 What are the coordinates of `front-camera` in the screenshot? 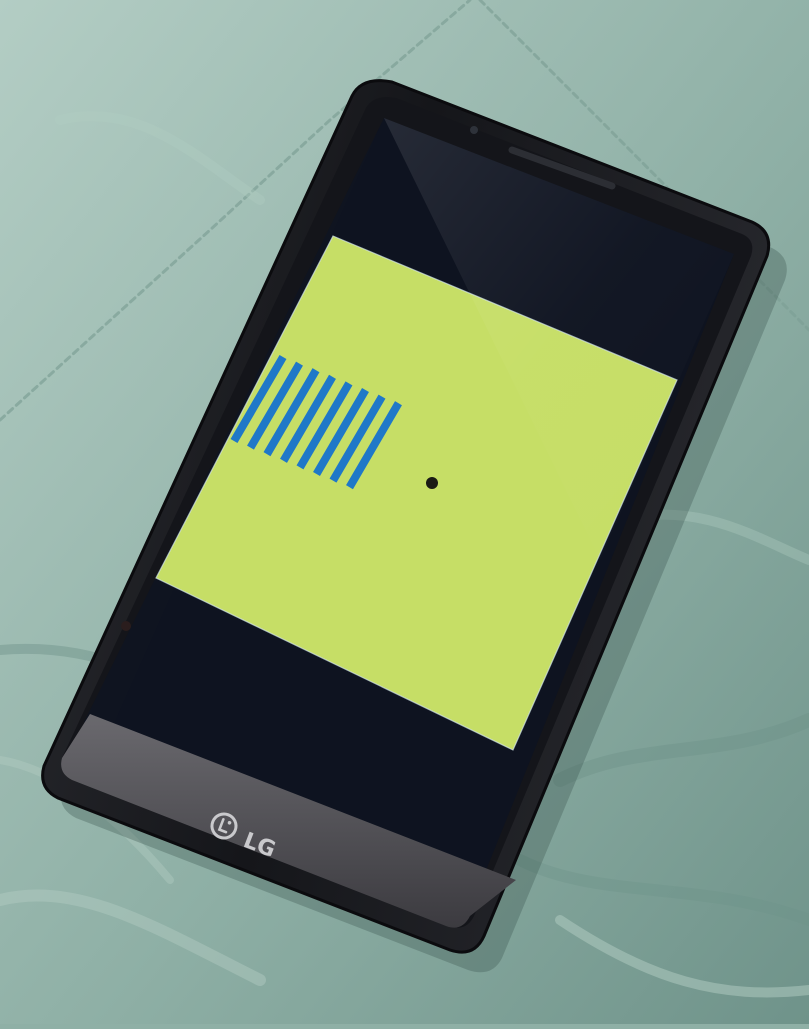 It's located at (474, 130).